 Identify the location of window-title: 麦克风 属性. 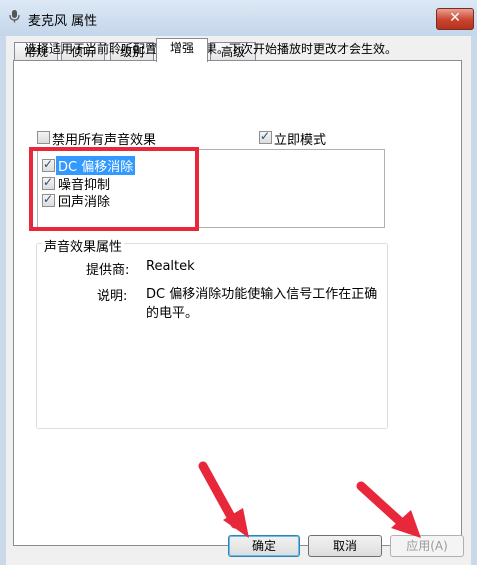
(63, 21).